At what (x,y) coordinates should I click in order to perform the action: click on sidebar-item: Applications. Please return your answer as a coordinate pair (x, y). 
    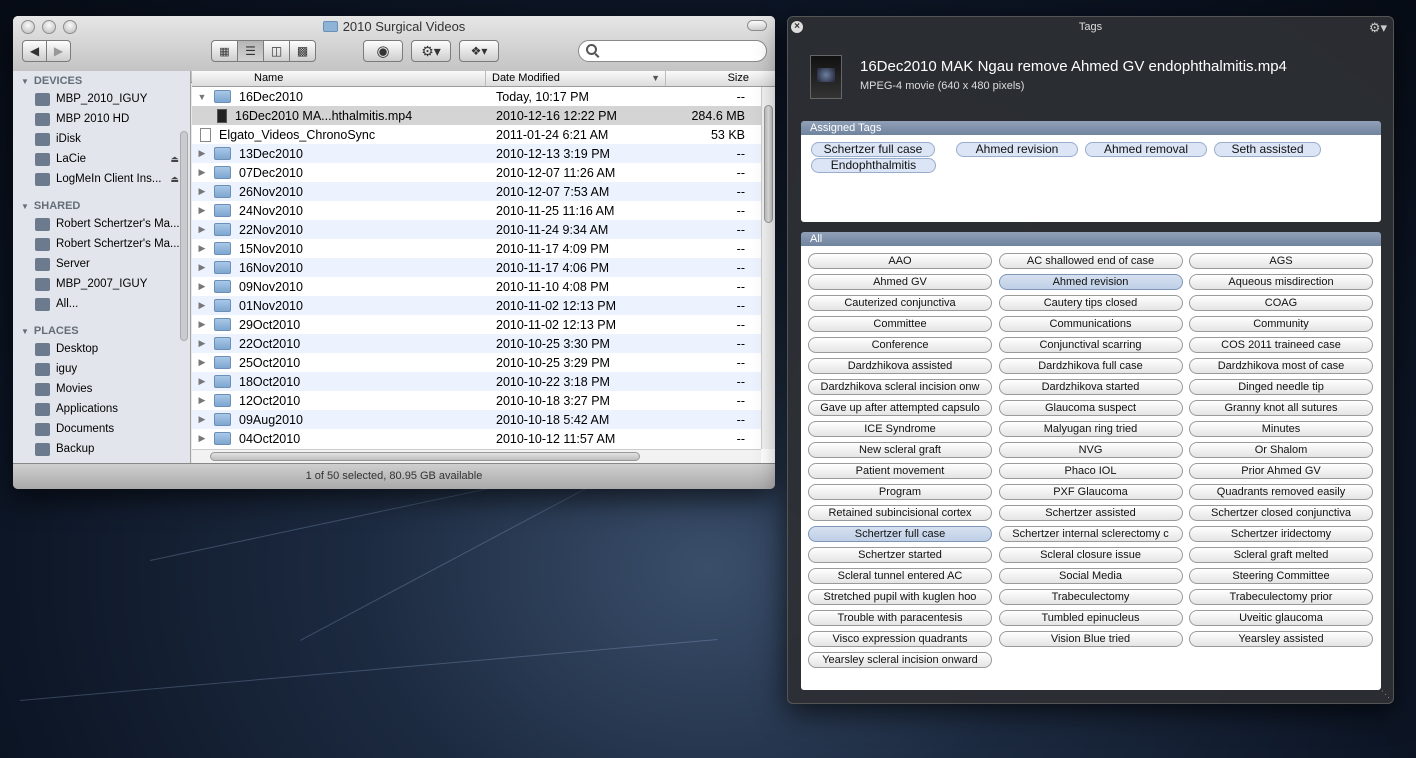
    Looking at the image, I should click on (110, 409).